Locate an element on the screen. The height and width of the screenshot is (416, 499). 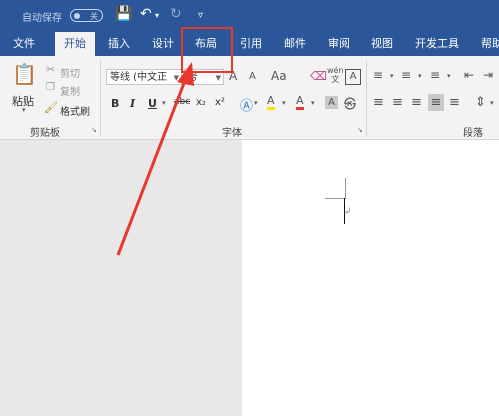
arrow-shaft is located at coordinates (152, 166).